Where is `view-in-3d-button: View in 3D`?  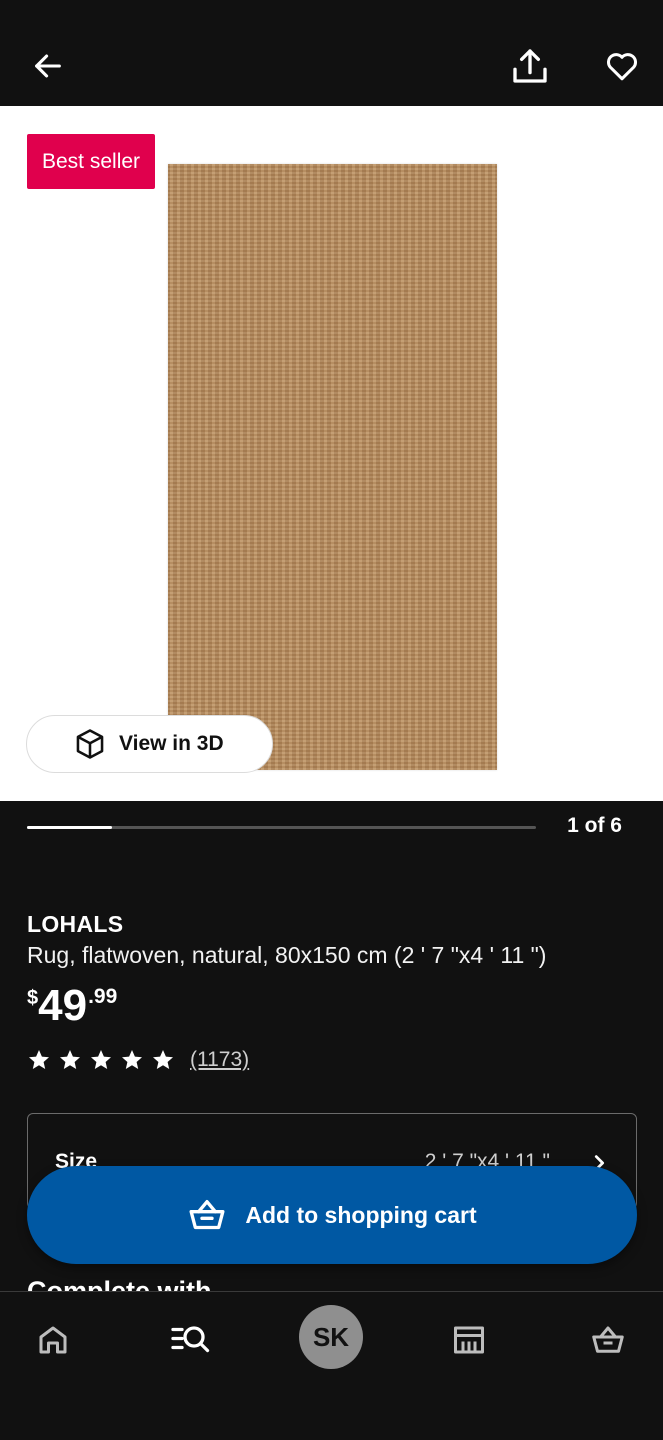 view-in-3d-button: View in 3D is located at coordinates (149, 744).